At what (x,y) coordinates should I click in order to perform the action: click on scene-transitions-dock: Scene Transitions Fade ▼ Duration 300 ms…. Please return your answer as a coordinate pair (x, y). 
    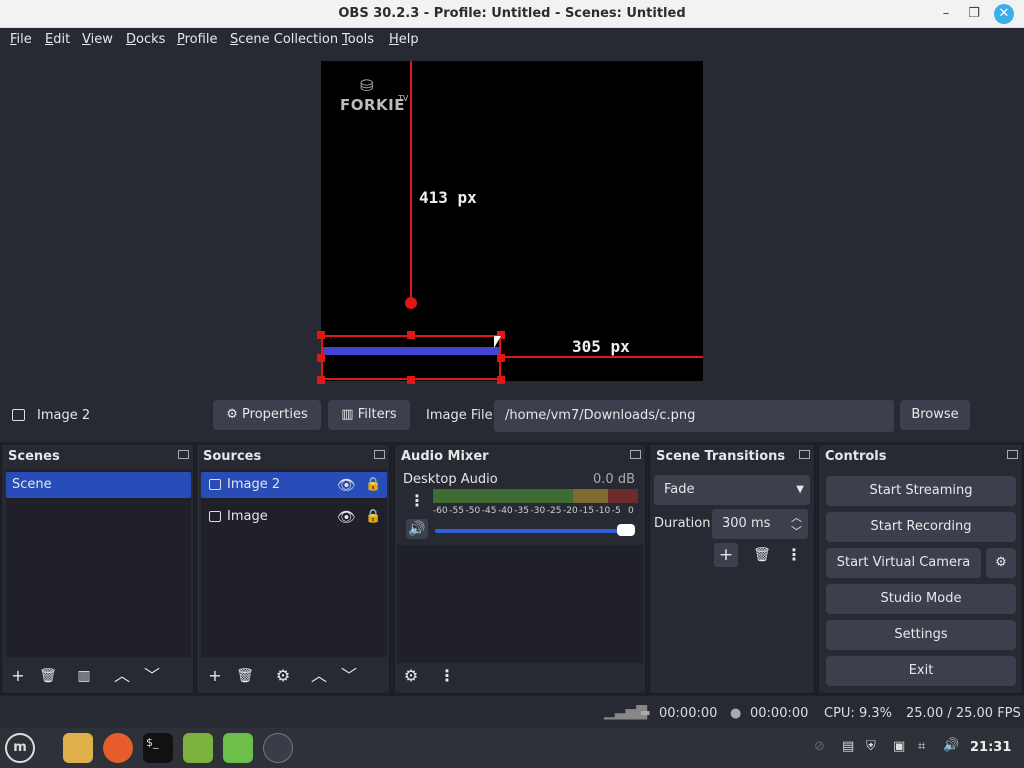
    Looking at the image, I should click on (732, 569).